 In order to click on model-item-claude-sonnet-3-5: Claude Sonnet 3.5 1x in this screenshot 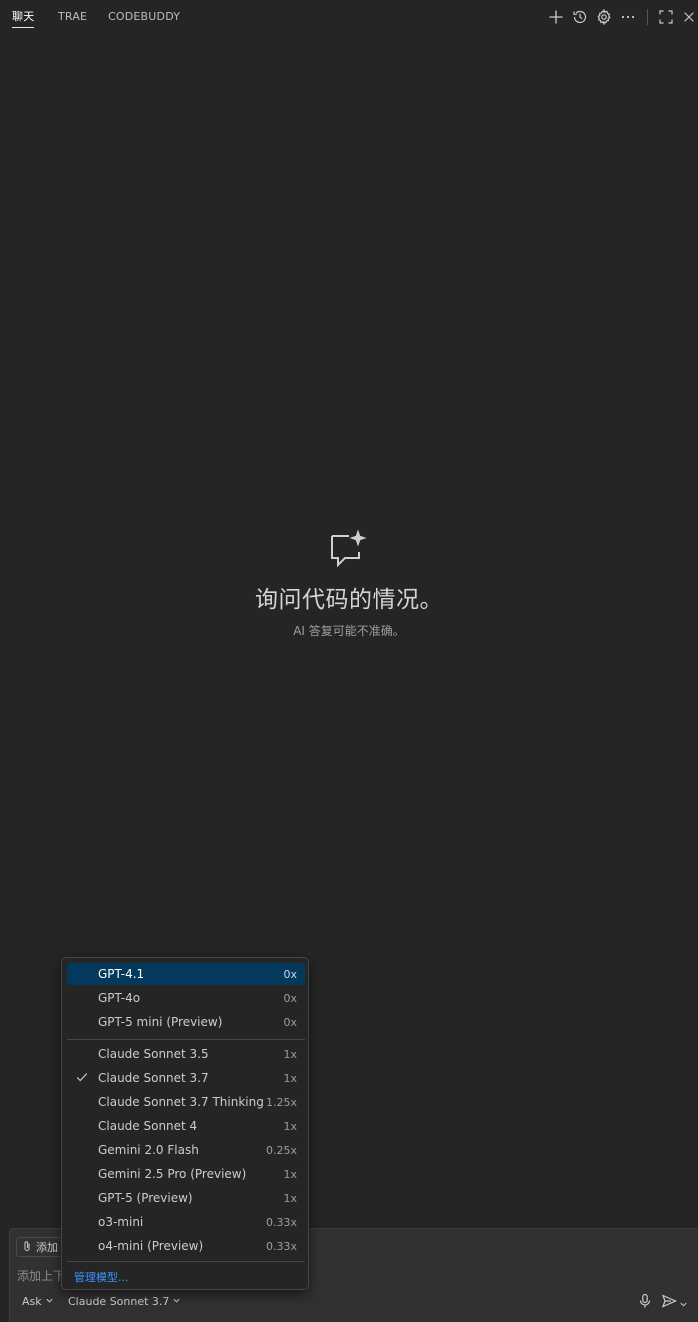, I will do `click(186, 1054)`.